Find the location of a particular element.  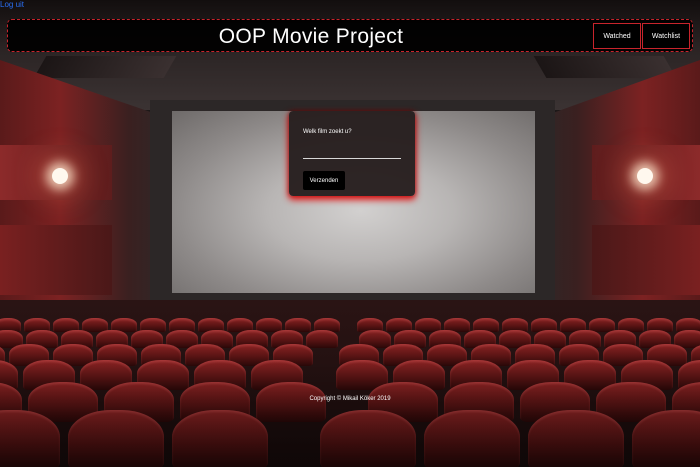

header-bar: OOP Movie Project Watched Watchlist is located at coordinates (350, 35).